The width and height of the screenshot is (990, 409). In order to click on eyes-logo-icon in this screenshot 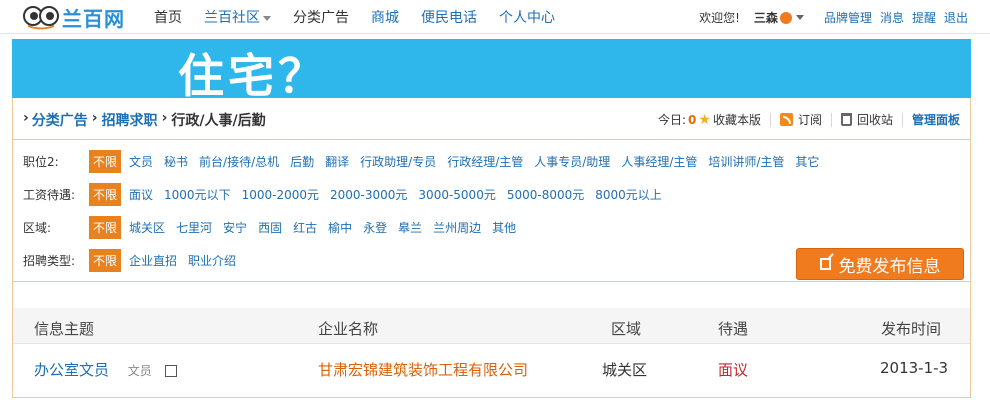, I will do `click(41, 18)`.